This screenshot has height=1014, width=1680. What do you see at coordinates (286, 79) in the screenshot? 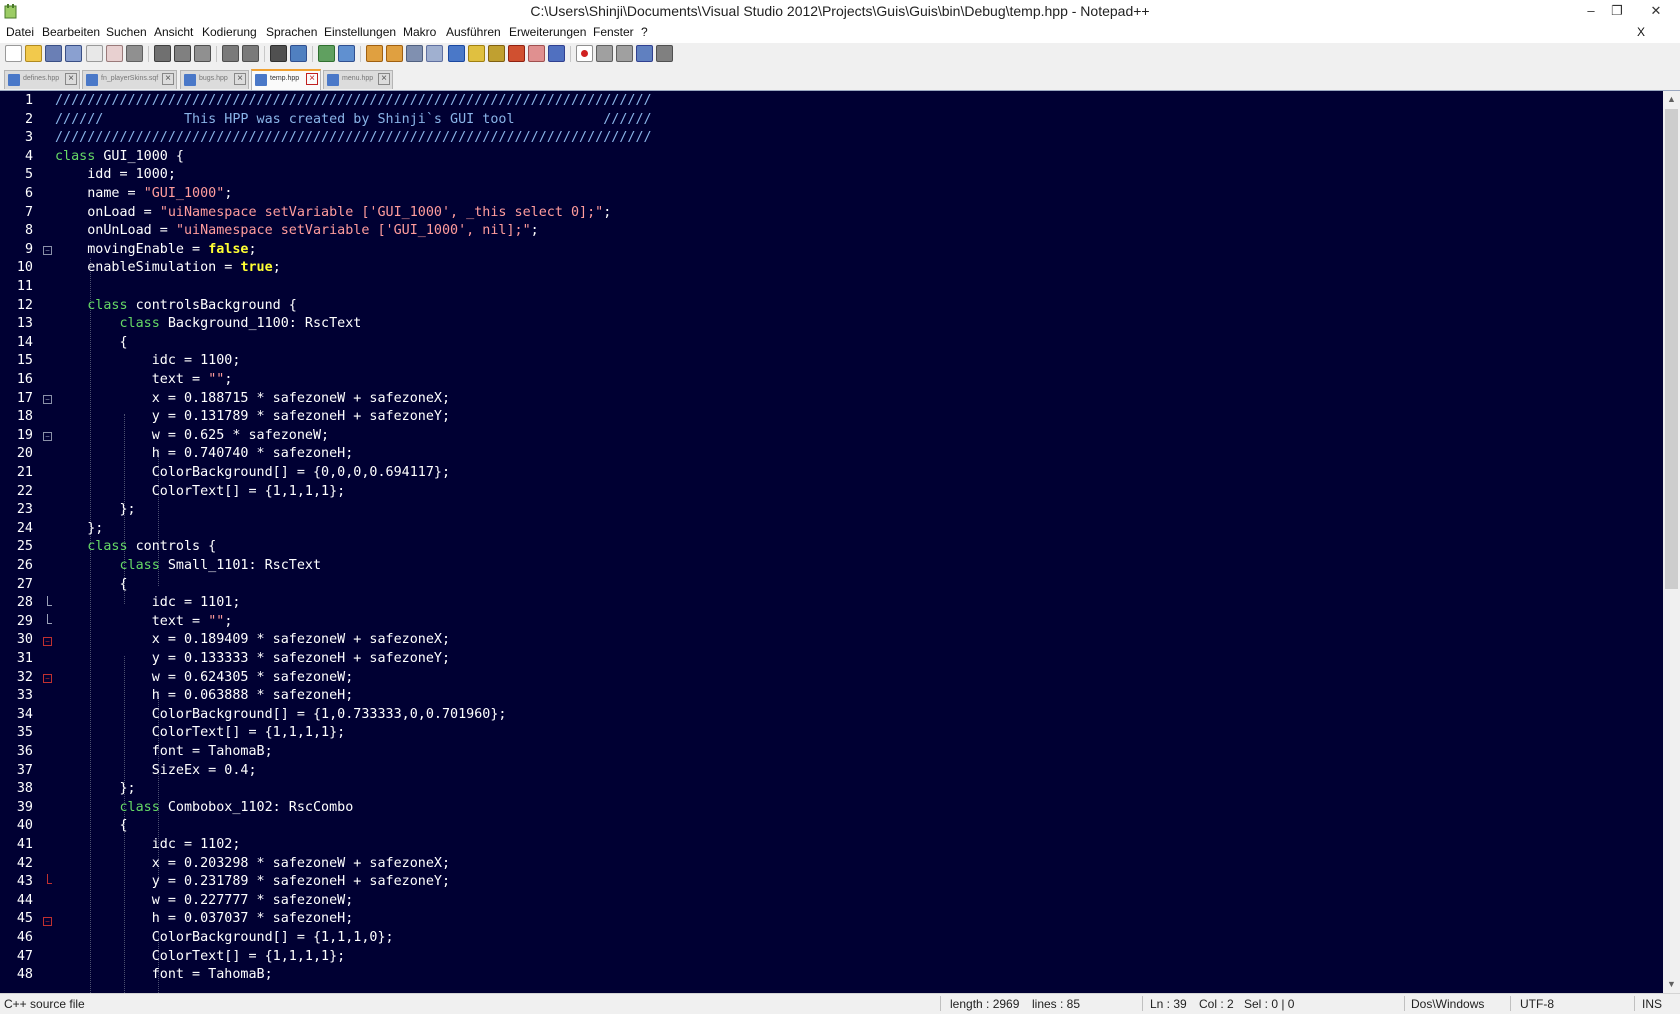
I see `tab-temp-hpp: temp.hpp ×` at bounding box center [286, 79].